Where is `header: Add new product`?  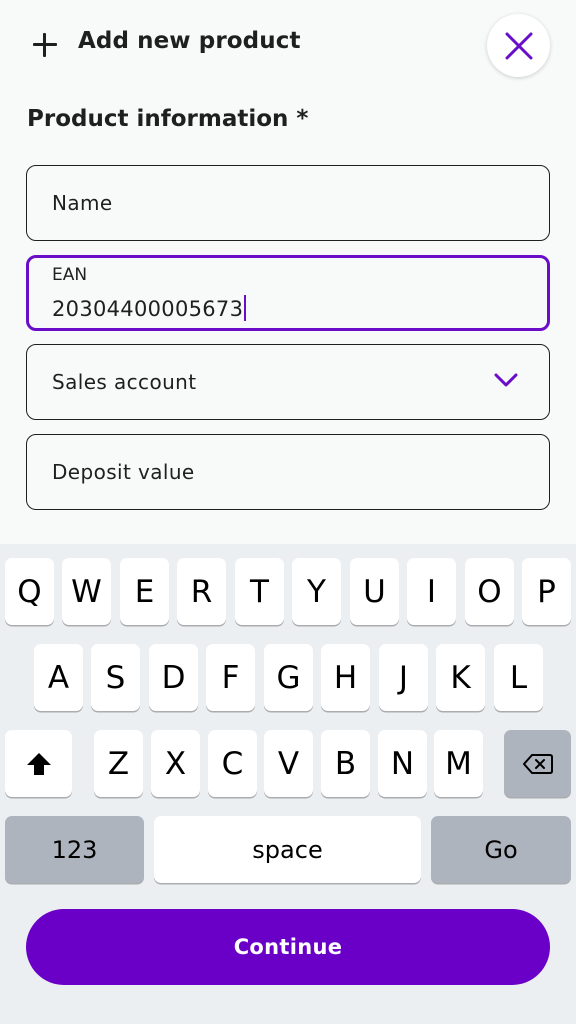
header: Add new product is located at coordinates (288, 46).